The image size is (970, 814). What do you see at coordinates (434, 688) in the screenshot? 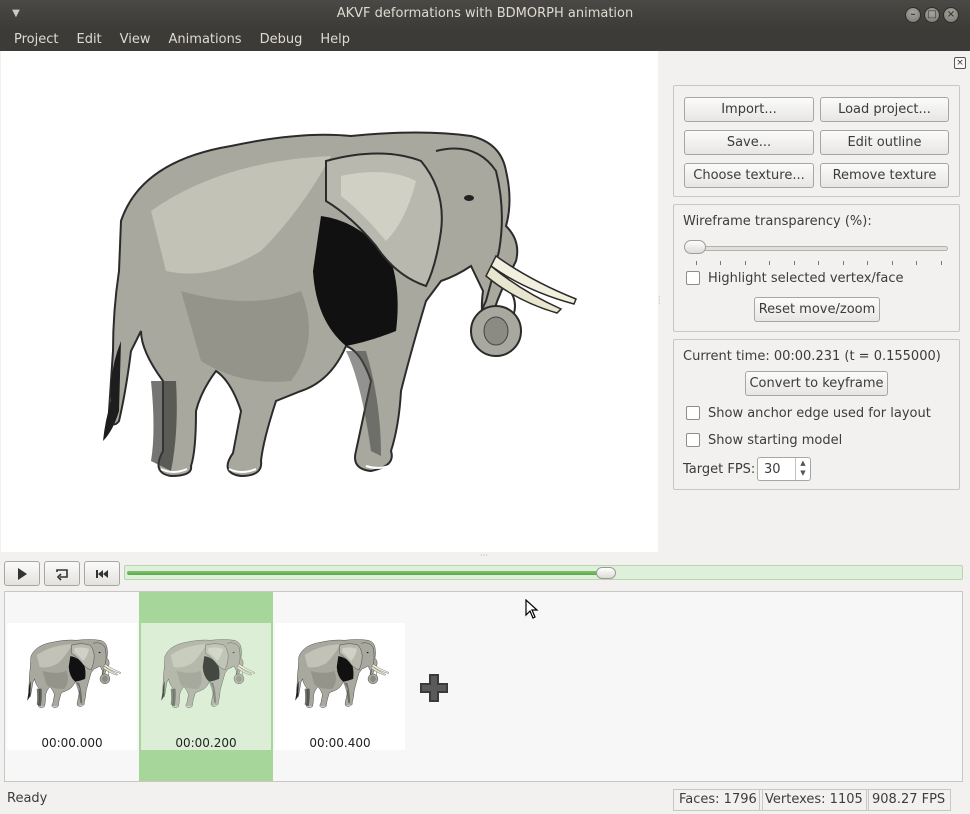
I see `add-keyframe-icon` at bounding box center [434, 688].